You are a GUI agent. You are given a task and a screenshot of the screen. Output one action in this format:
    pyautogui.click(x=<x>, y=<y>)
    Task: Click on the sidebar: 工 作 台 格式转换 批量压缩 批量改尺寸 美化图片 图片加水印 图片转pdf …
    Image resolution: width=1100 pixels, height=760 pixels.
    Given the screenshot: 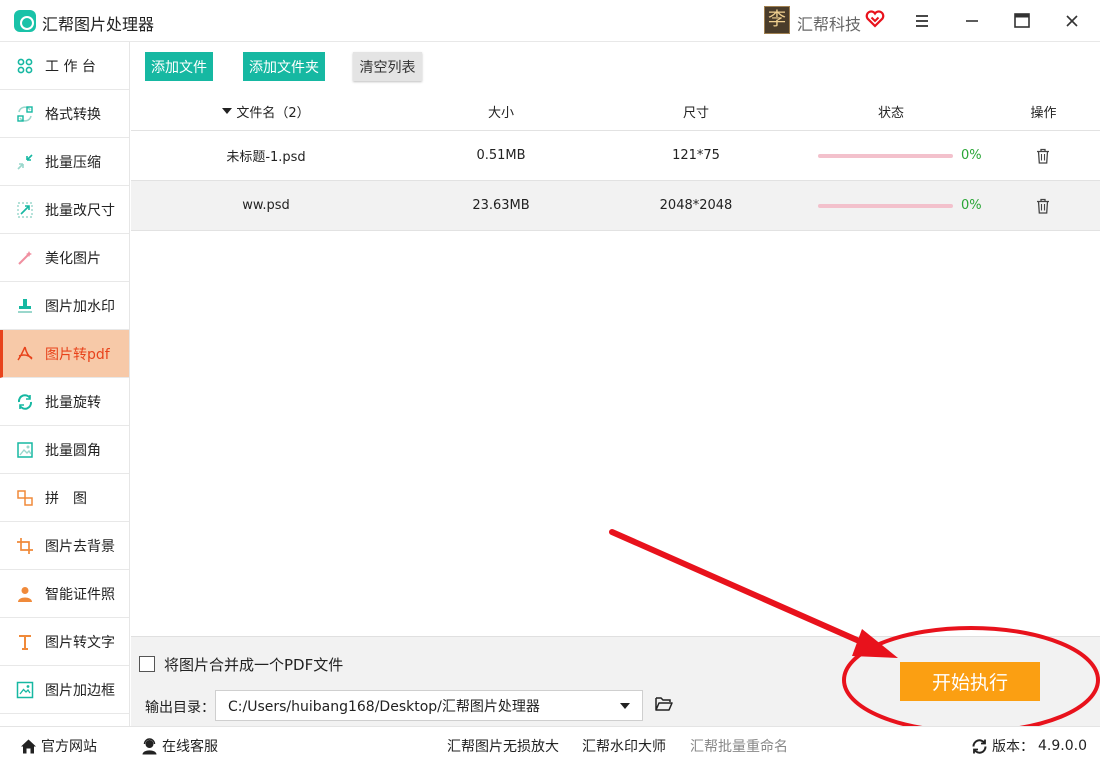 What is the action you would take?
    pyautogui.click(x=65, y=384)
    